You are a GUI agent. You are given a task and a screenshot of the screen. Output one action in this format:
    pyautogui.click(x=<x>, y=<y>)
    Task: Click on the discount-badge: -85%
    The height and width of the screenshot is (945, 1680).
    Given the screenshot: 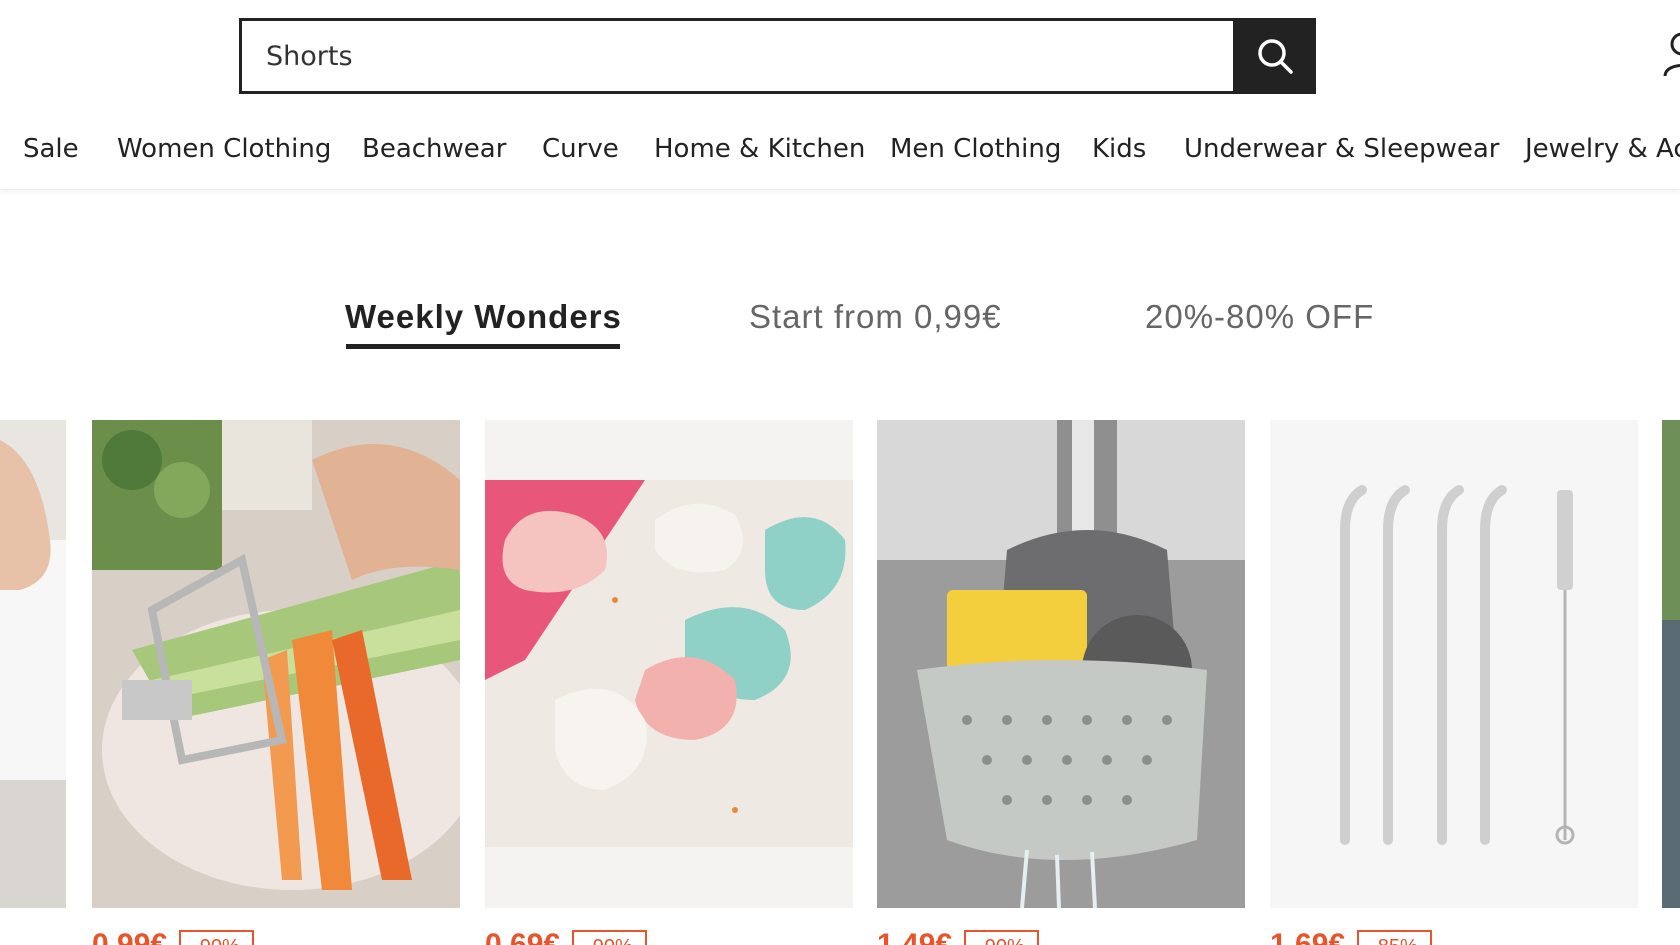 What is the action you would take?
    pyautogui.click(x=1394, y=937)
    